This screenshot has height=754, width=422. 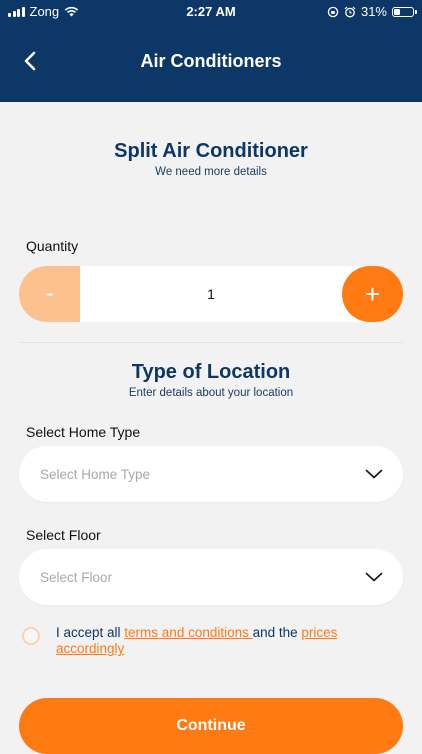 I want to click on battery-fill, so click(x=397, y=11).